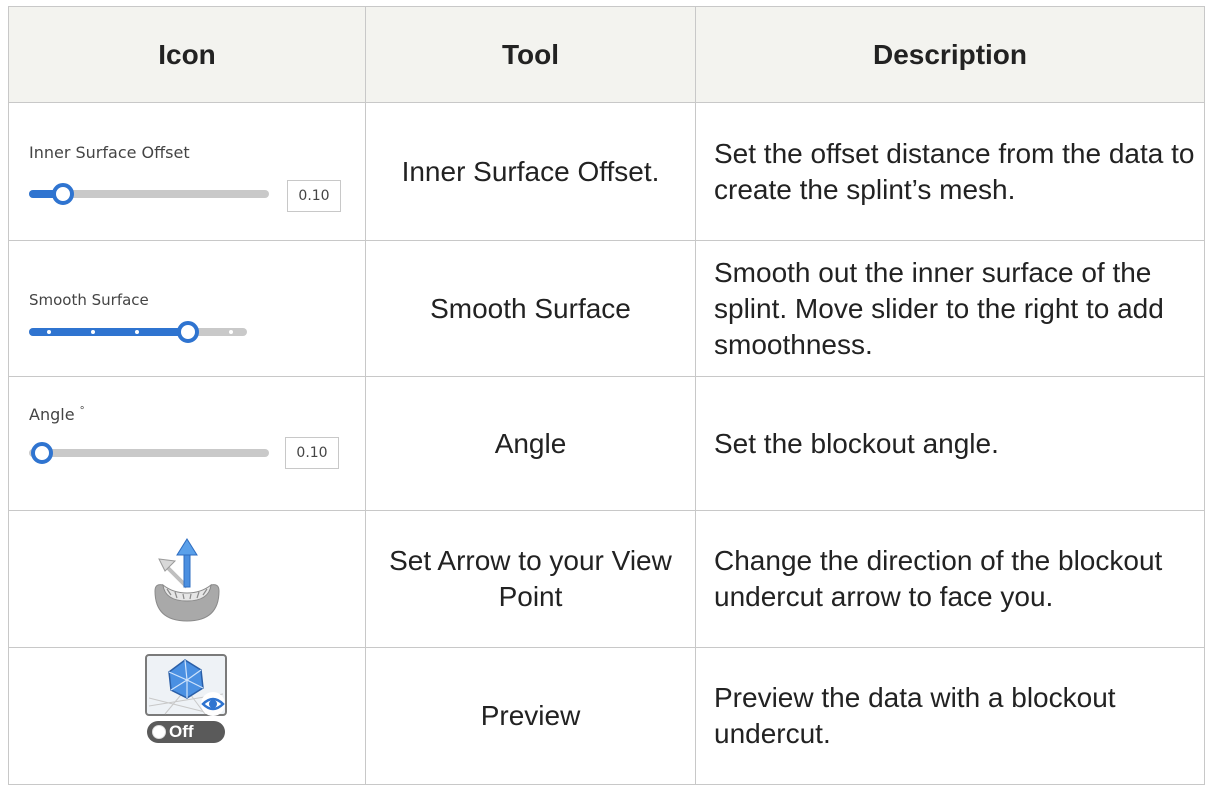  Describe the element at coordinates (530, 54) in the screenshot. I see `header-tool: Tool` at that location.